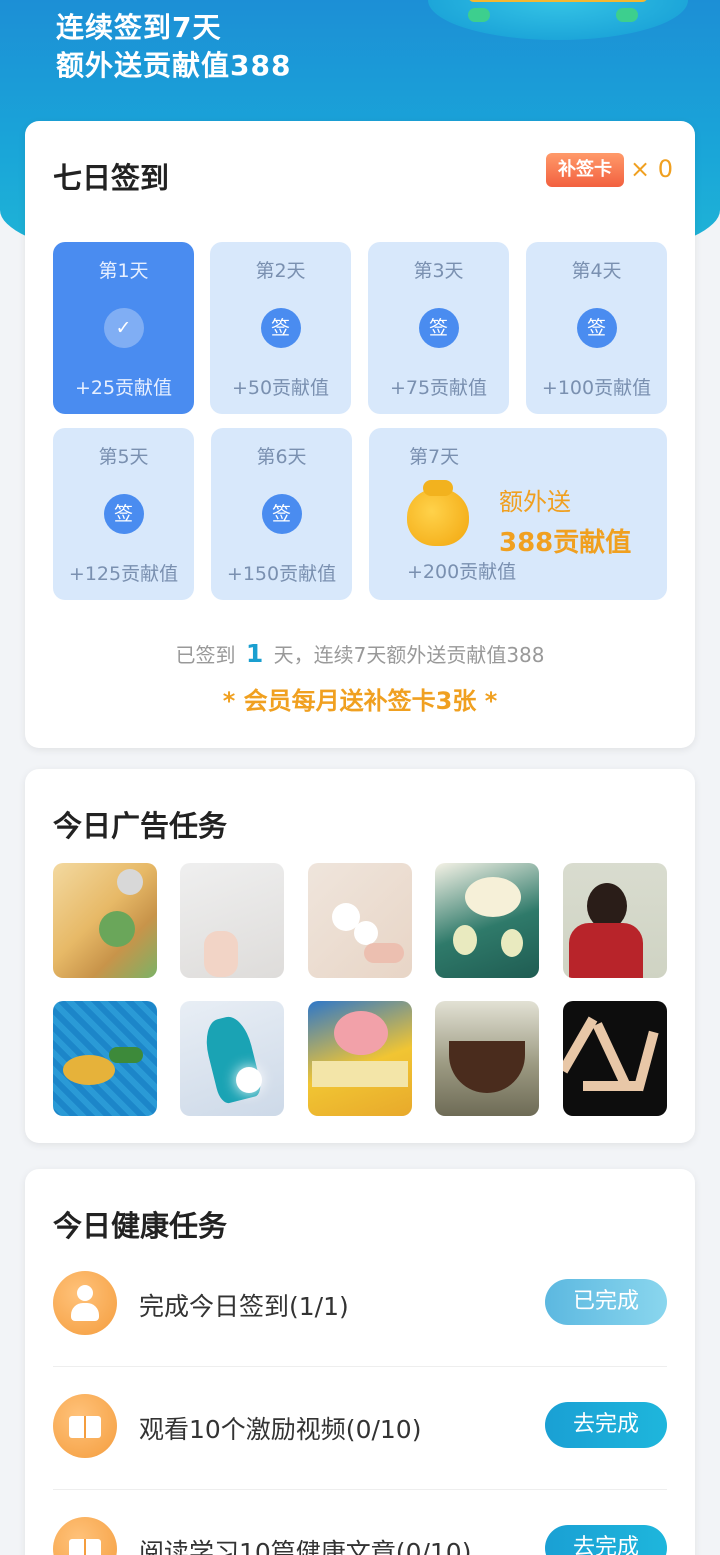 Image resolution: width=720 pixels, height=1555 pixels. I want to click on day-6-tile: 第6天 签 +150贡献值, so click(281, 514).